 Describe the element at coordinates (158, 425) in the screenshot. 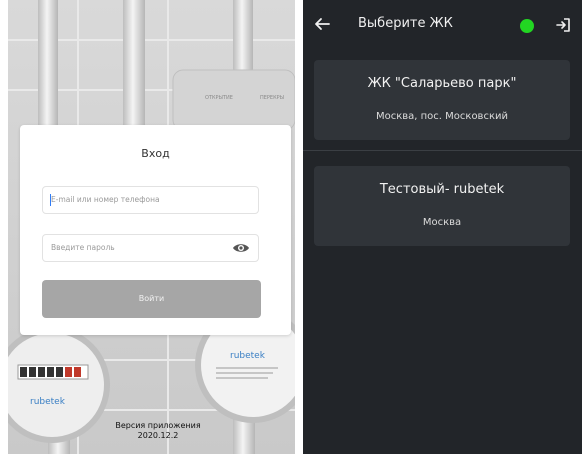

I see `version-label: Версия приложения` at that location.